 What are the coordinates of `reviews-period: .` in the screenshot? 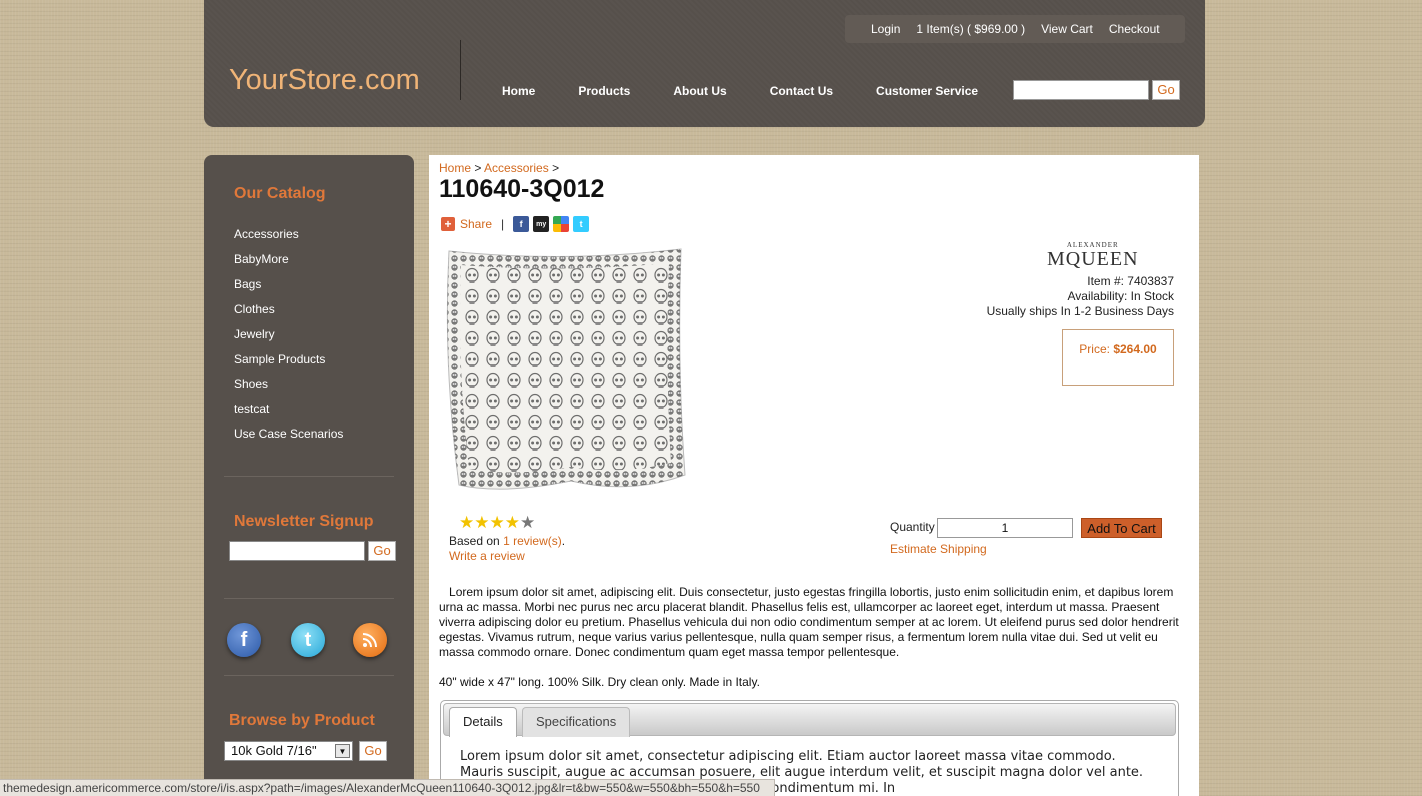 It's located at (563, 541).